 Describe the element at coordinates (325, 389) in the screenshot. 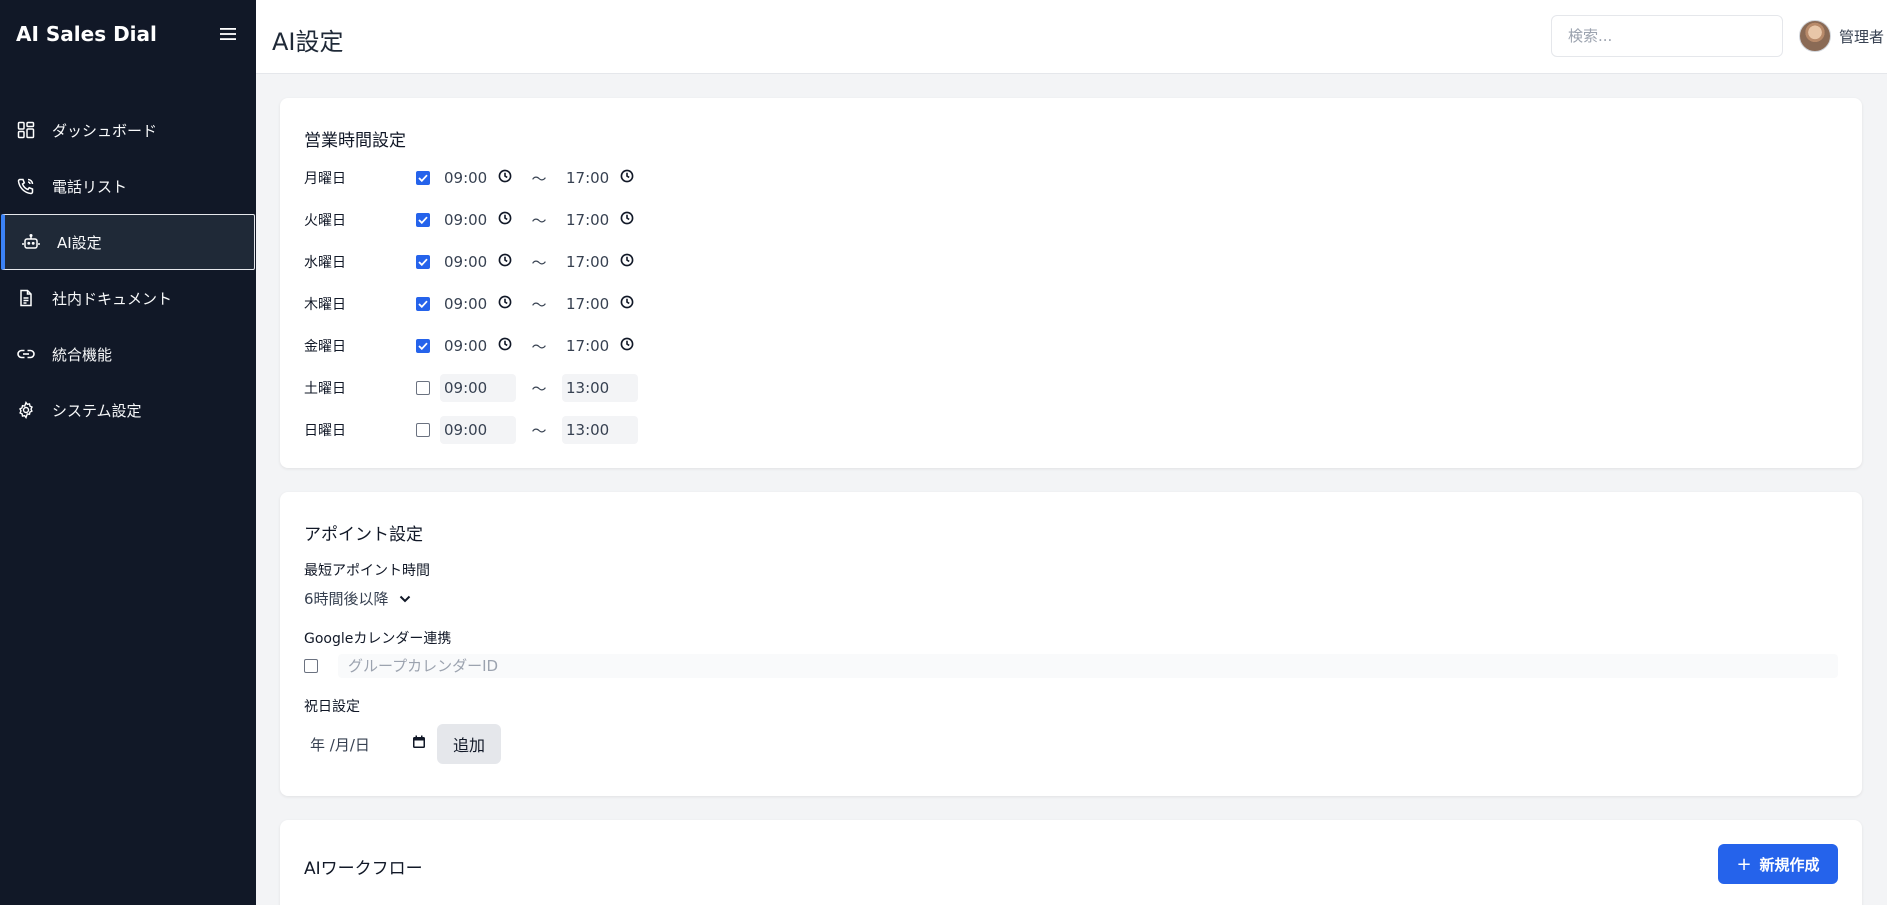

I see `day-label: 土曜日` at that location.